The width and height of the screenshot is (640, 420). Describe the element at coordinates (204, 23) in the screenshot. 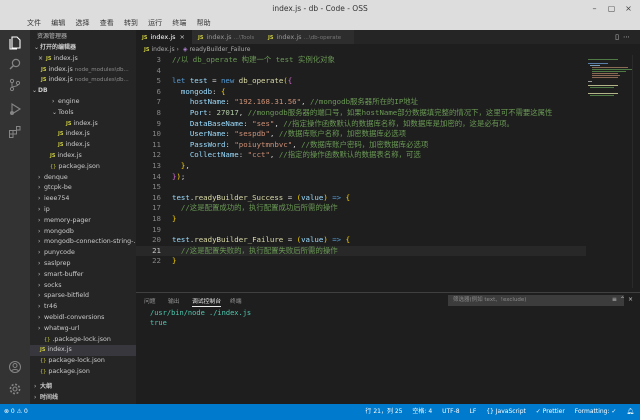

I see `menu-help: 帮助` at that location.